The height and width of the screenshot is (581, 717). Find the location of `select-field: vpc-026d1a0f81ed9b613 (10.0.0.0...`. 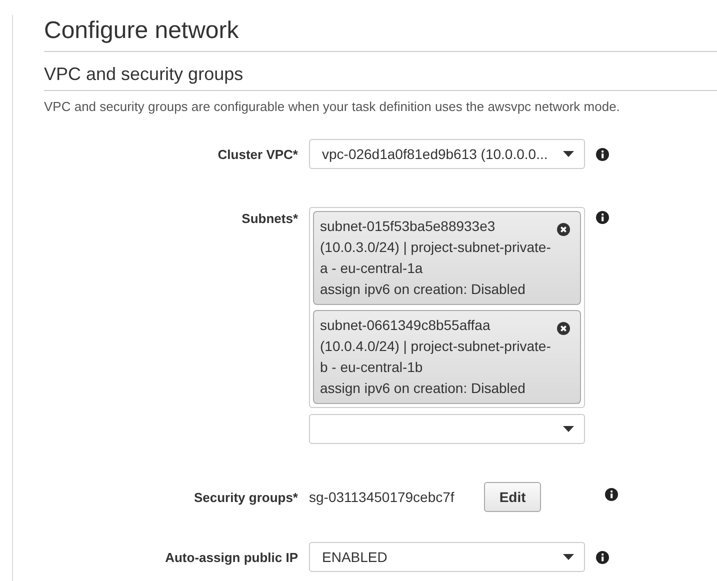

select-field: vpc-026d1a0f81ed9b613 (10.0.0.0... is located at coordinates (447, 154).